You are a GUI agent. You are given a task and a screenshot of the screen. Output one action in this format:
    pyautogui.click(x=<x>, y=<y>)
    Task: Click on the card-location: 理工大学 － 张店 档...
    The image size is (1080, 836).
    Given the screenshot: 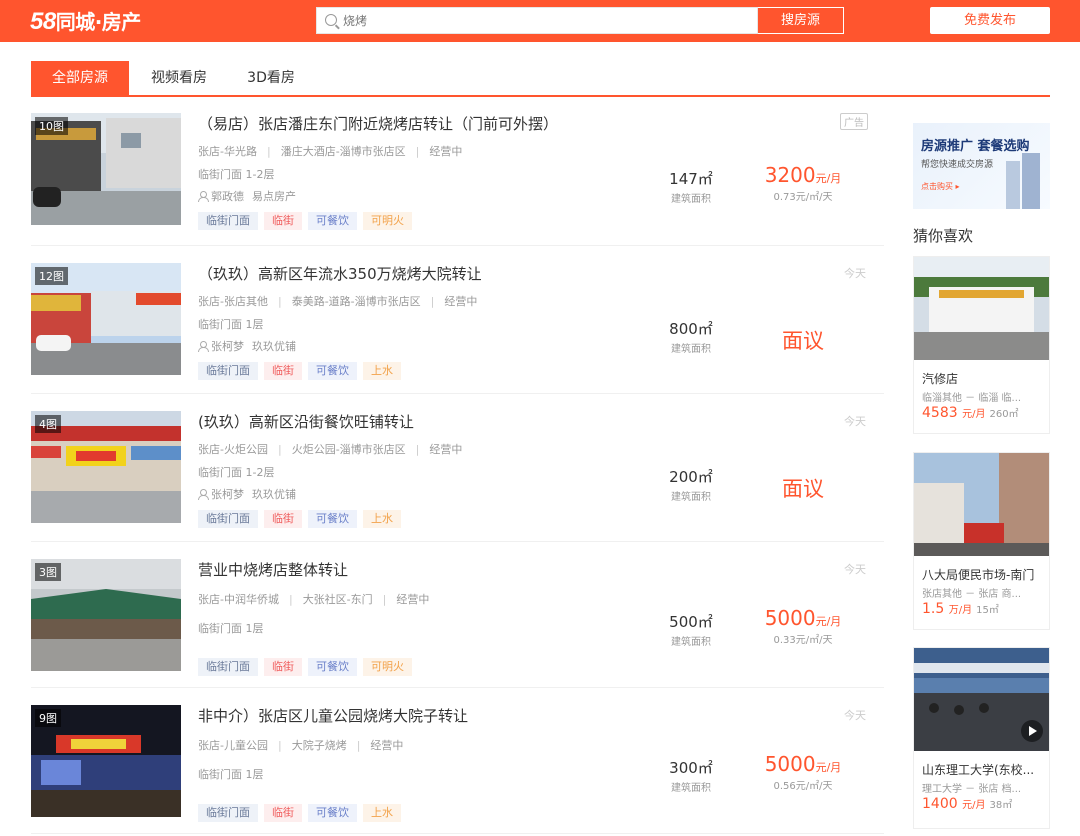 What is the action you would take?
    pyautogui.click(x=972, y=789)
    